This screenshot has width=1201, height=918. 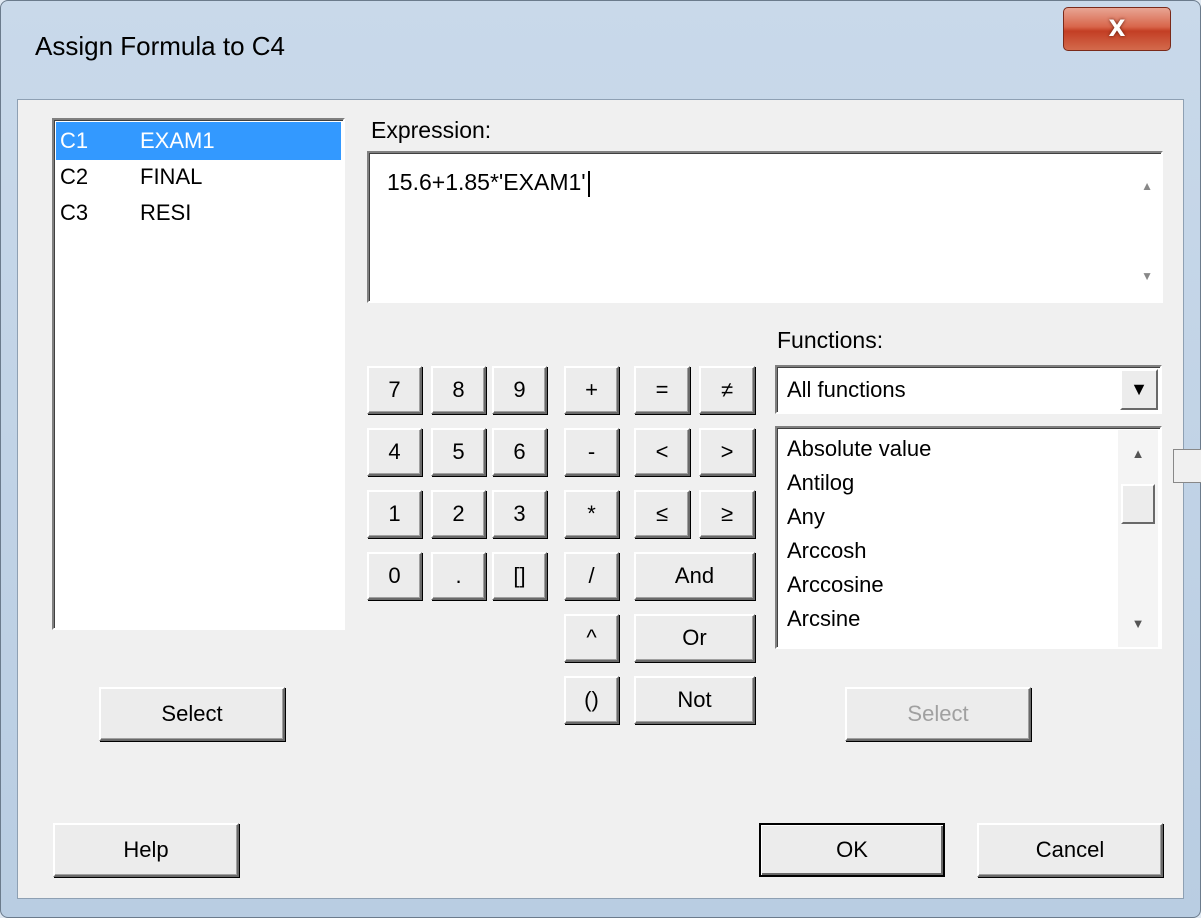 What do you see at coordinates (806, 517) in the screenshot?
I see `function-item: Any` at bounding box center [806, 517].